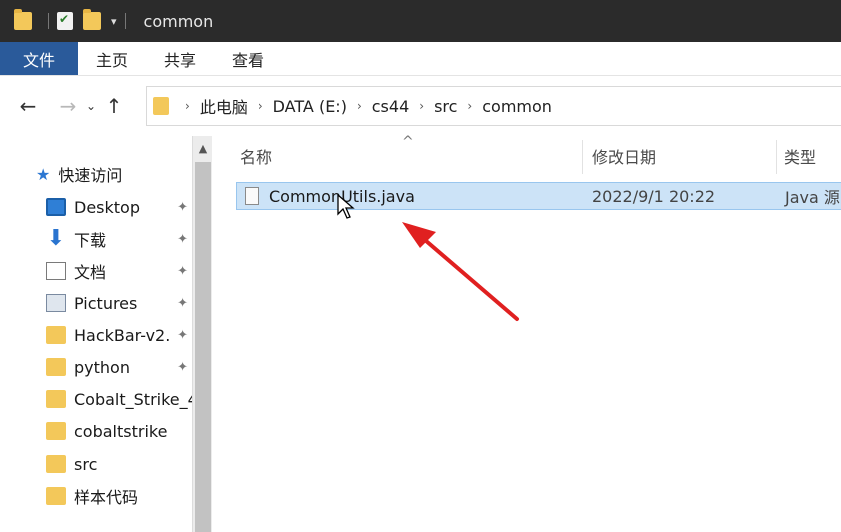  I want to click on quick-access: ★ 快速访问, so click(79, 174).